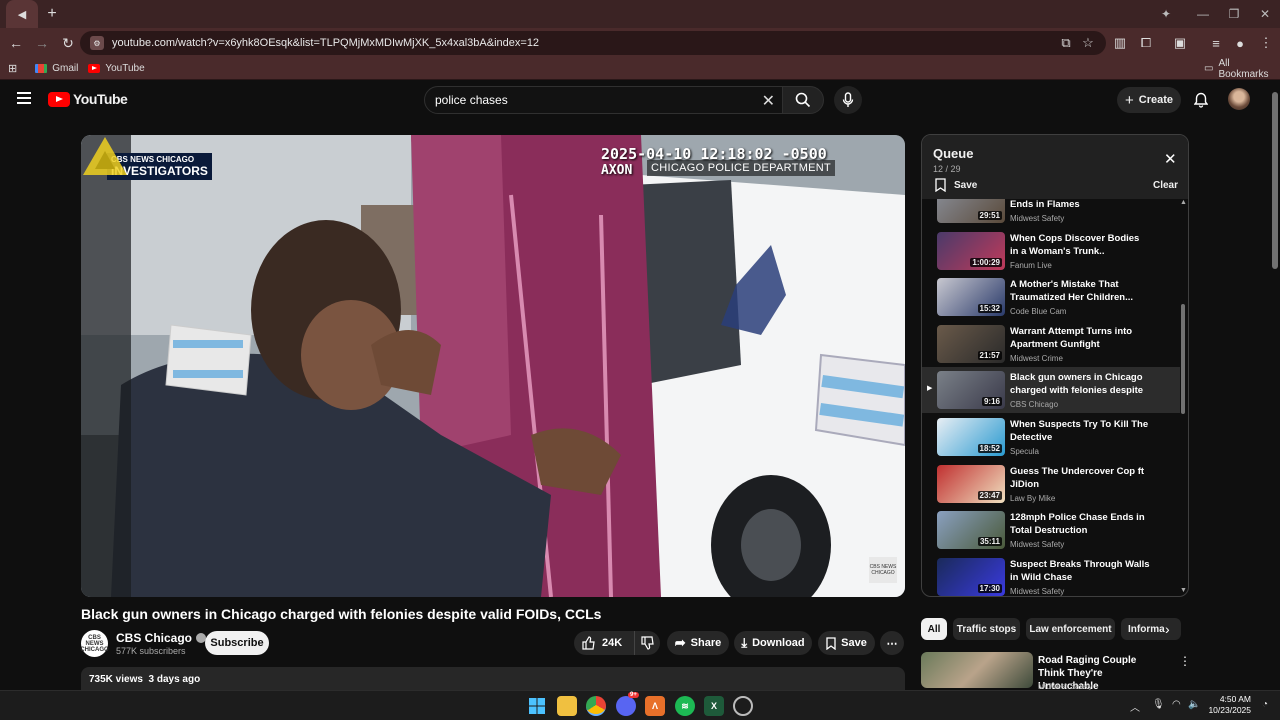 The image size is (1280, 720). What do you see at coordinates (94, 643) in the screenshot?
I see `channel-avatar: CBS NEWS CHICAGO` at bounding box center [94, 643].